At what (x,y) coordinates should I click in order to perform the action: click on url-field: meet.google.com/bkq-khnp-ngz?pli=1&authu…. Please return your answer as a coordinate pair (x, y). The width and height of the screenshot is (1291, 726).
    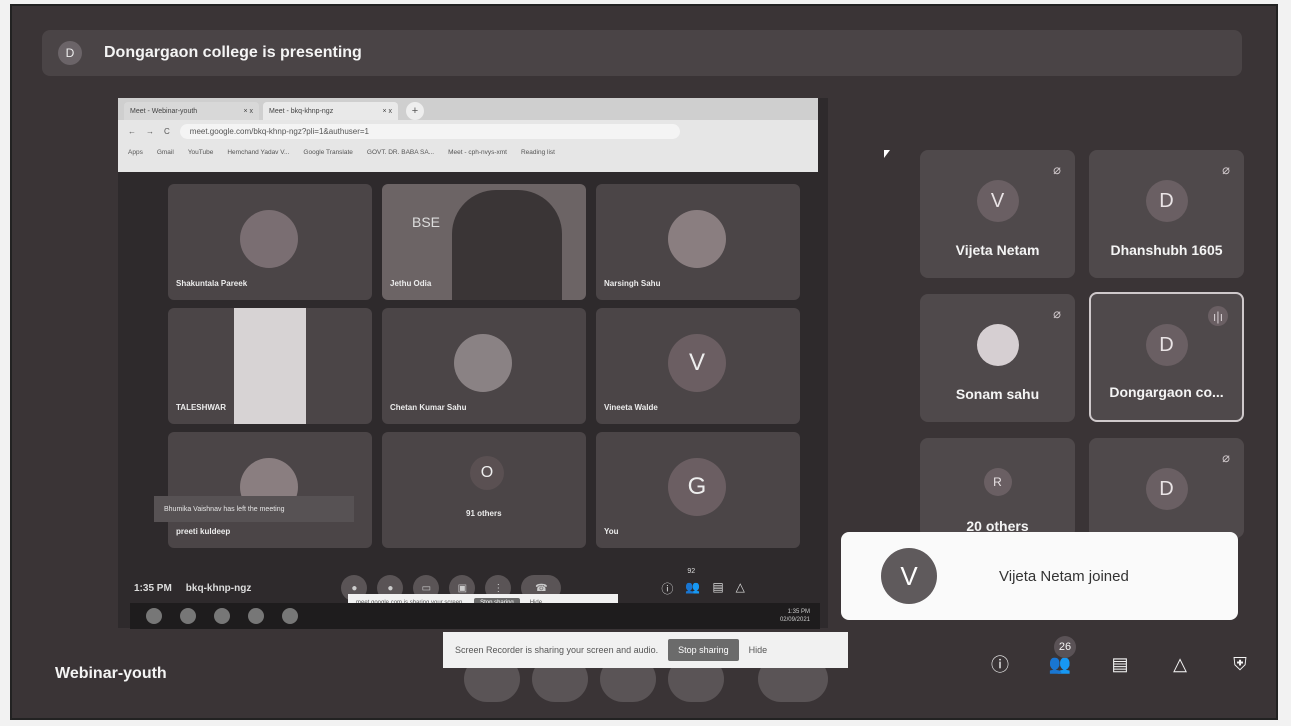
    Looking at the image, I should click on (429, 131).